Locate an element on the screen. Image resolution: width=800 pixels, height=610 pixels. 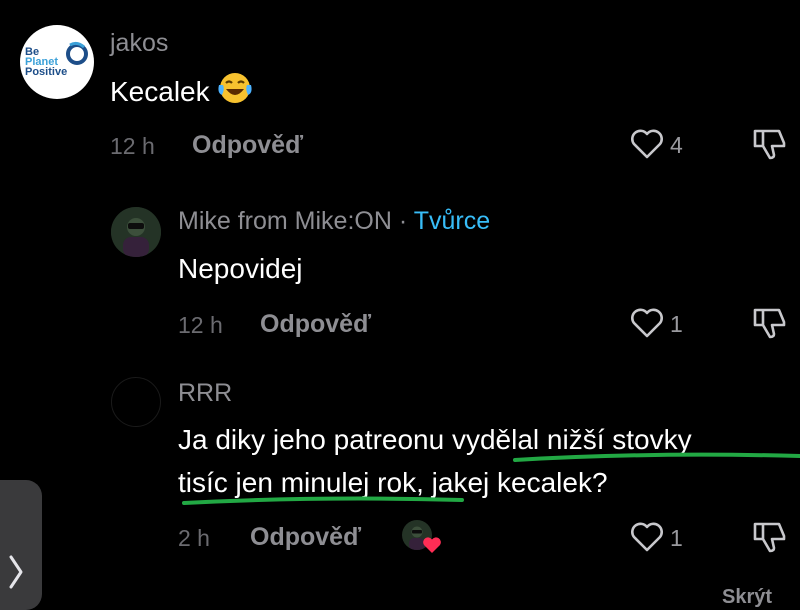
chevron-right-icon is located at coordinates (16, 572).